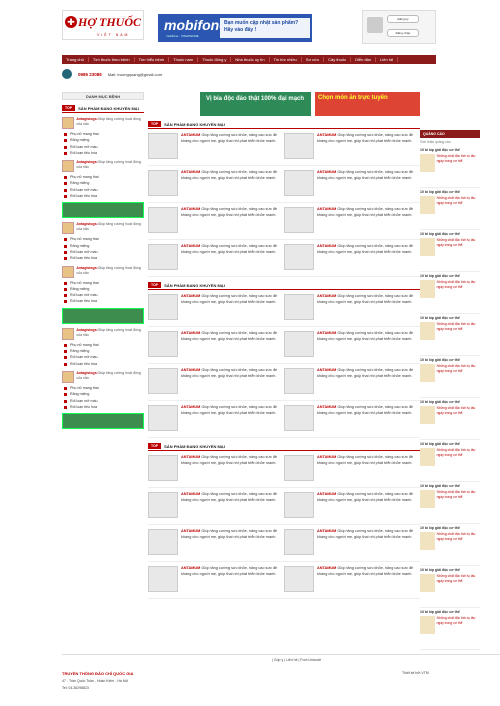 This screenshot has width=500, height=706. I want to click on nav-item: Thuốc nam, so click(184, 59).